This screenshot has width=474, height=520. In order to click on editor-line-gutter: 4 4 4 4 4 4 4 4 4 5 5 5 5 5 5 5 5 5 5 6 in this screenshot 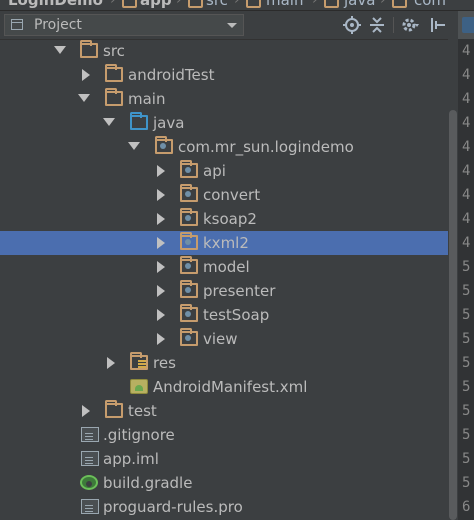, I will do `click(466, 279)`.